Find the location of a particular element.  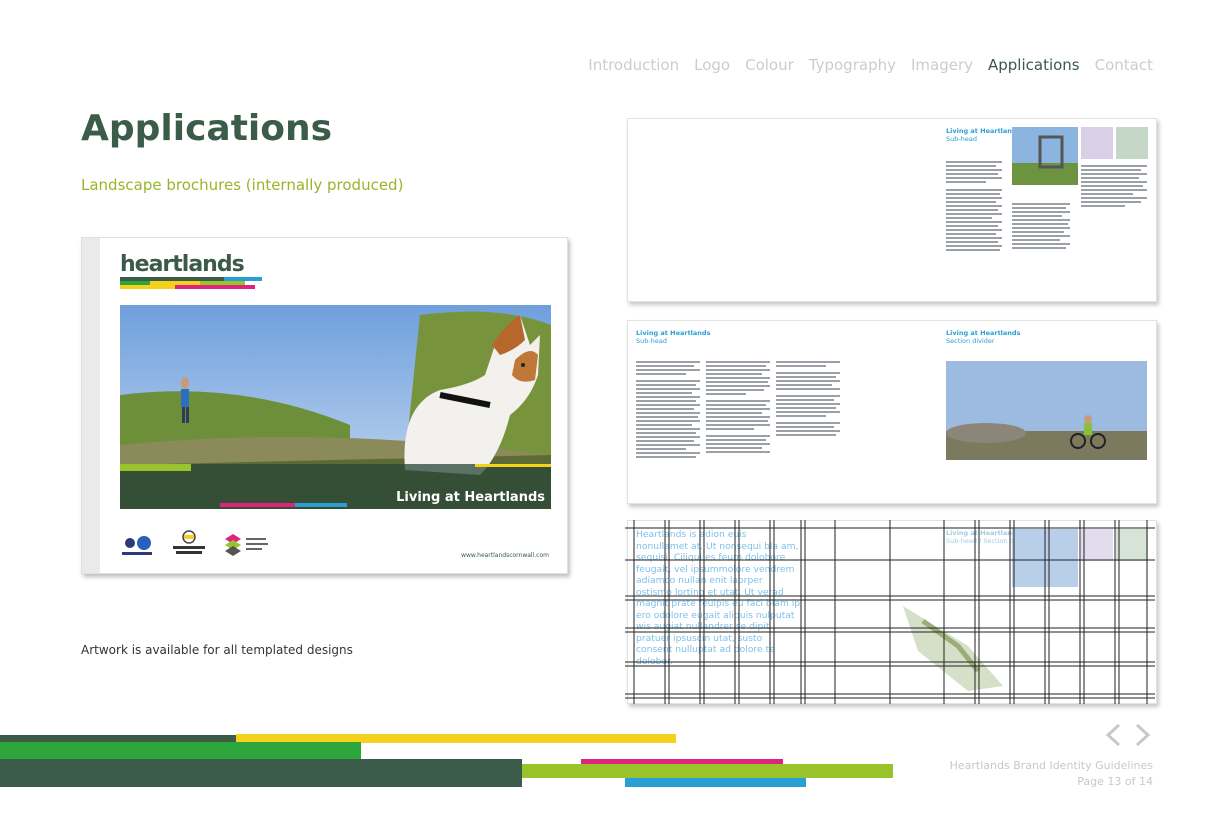

partner-logos is located at coordinates (195, 543).